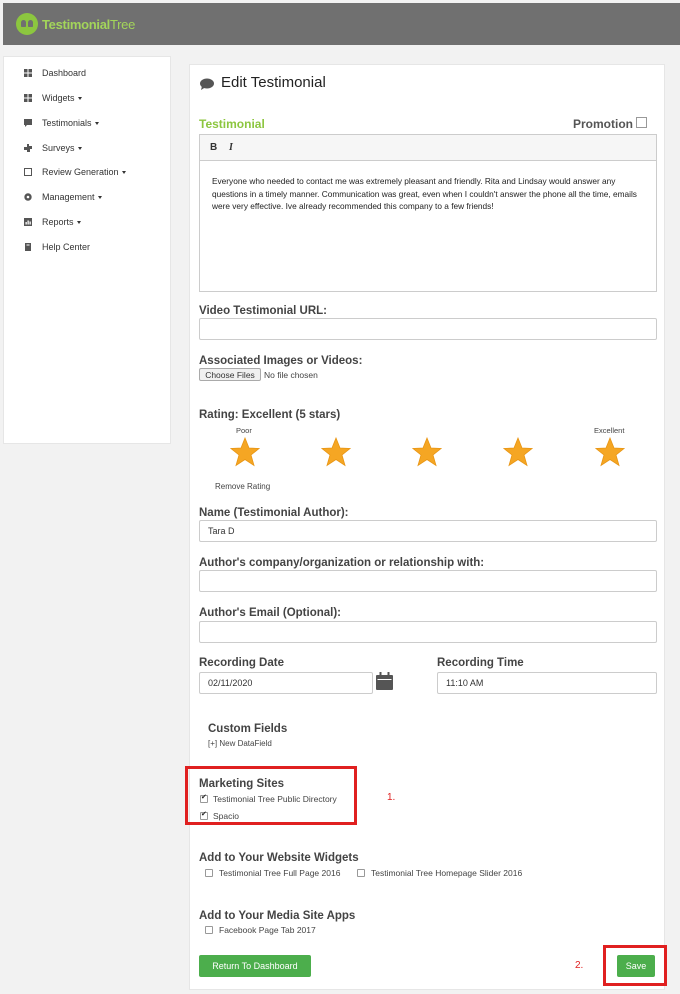 The width and height of the screenshot is (680, 994). Describe the element at coordinates (241, 663) in the screenshot. I see `recording-date-label: Recording Date` at that location.